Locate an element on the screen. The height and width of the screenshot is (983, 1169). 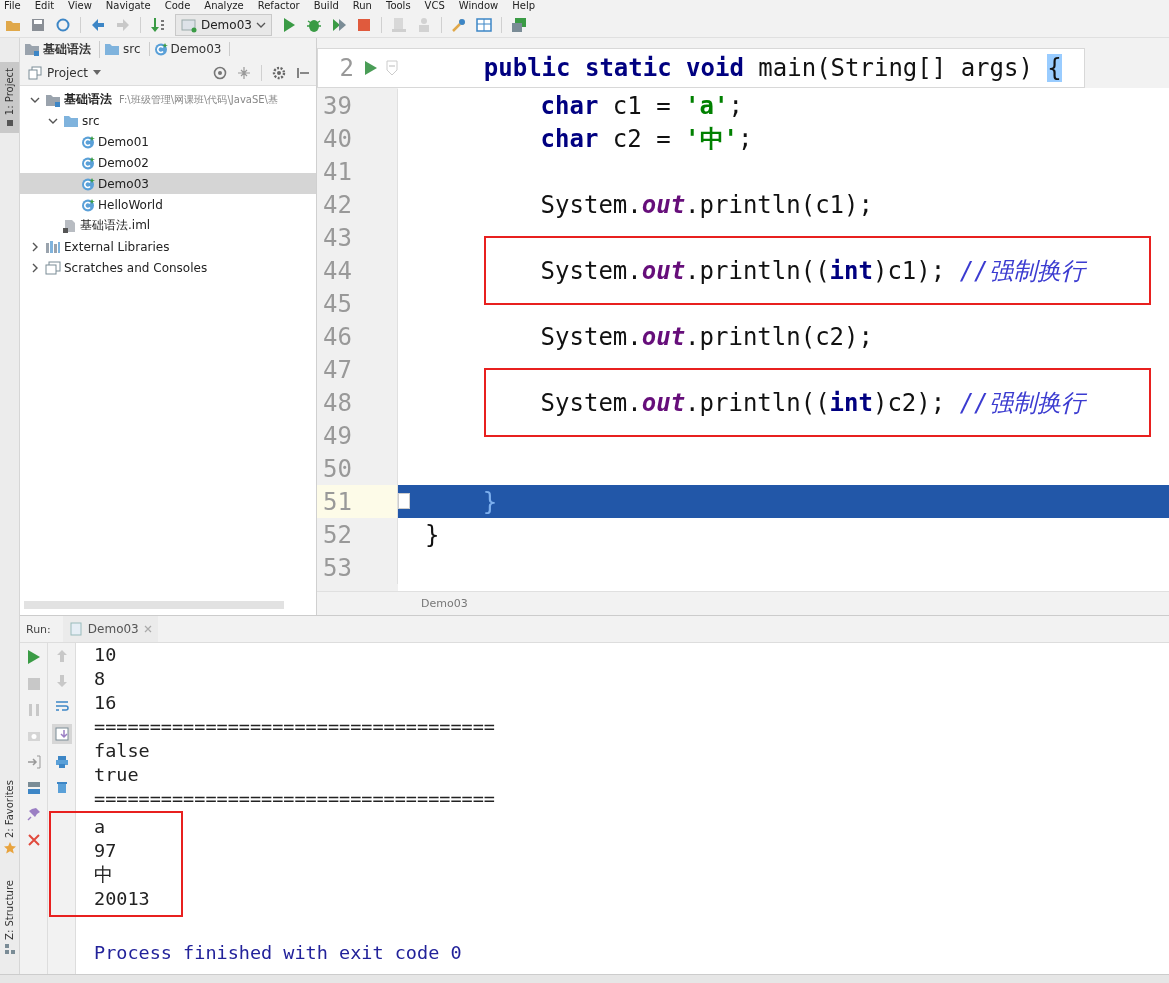
star-icon is located at coordinates (9, 848).